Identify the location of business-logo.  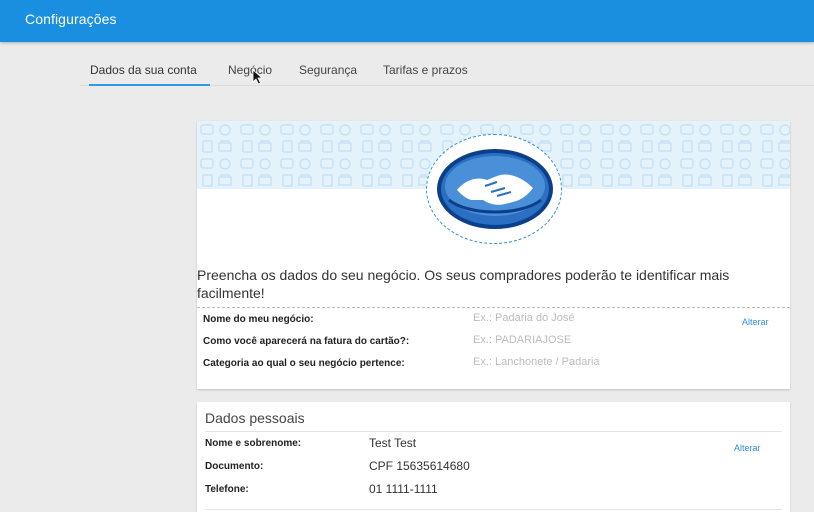
(494, 189).